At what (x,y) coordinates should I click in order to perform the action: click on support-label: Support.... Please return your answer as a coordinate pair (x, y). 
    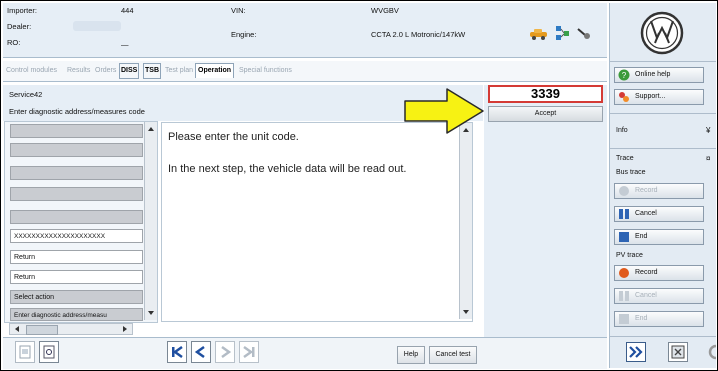
    Looking at the image, I should click on (650, 96).